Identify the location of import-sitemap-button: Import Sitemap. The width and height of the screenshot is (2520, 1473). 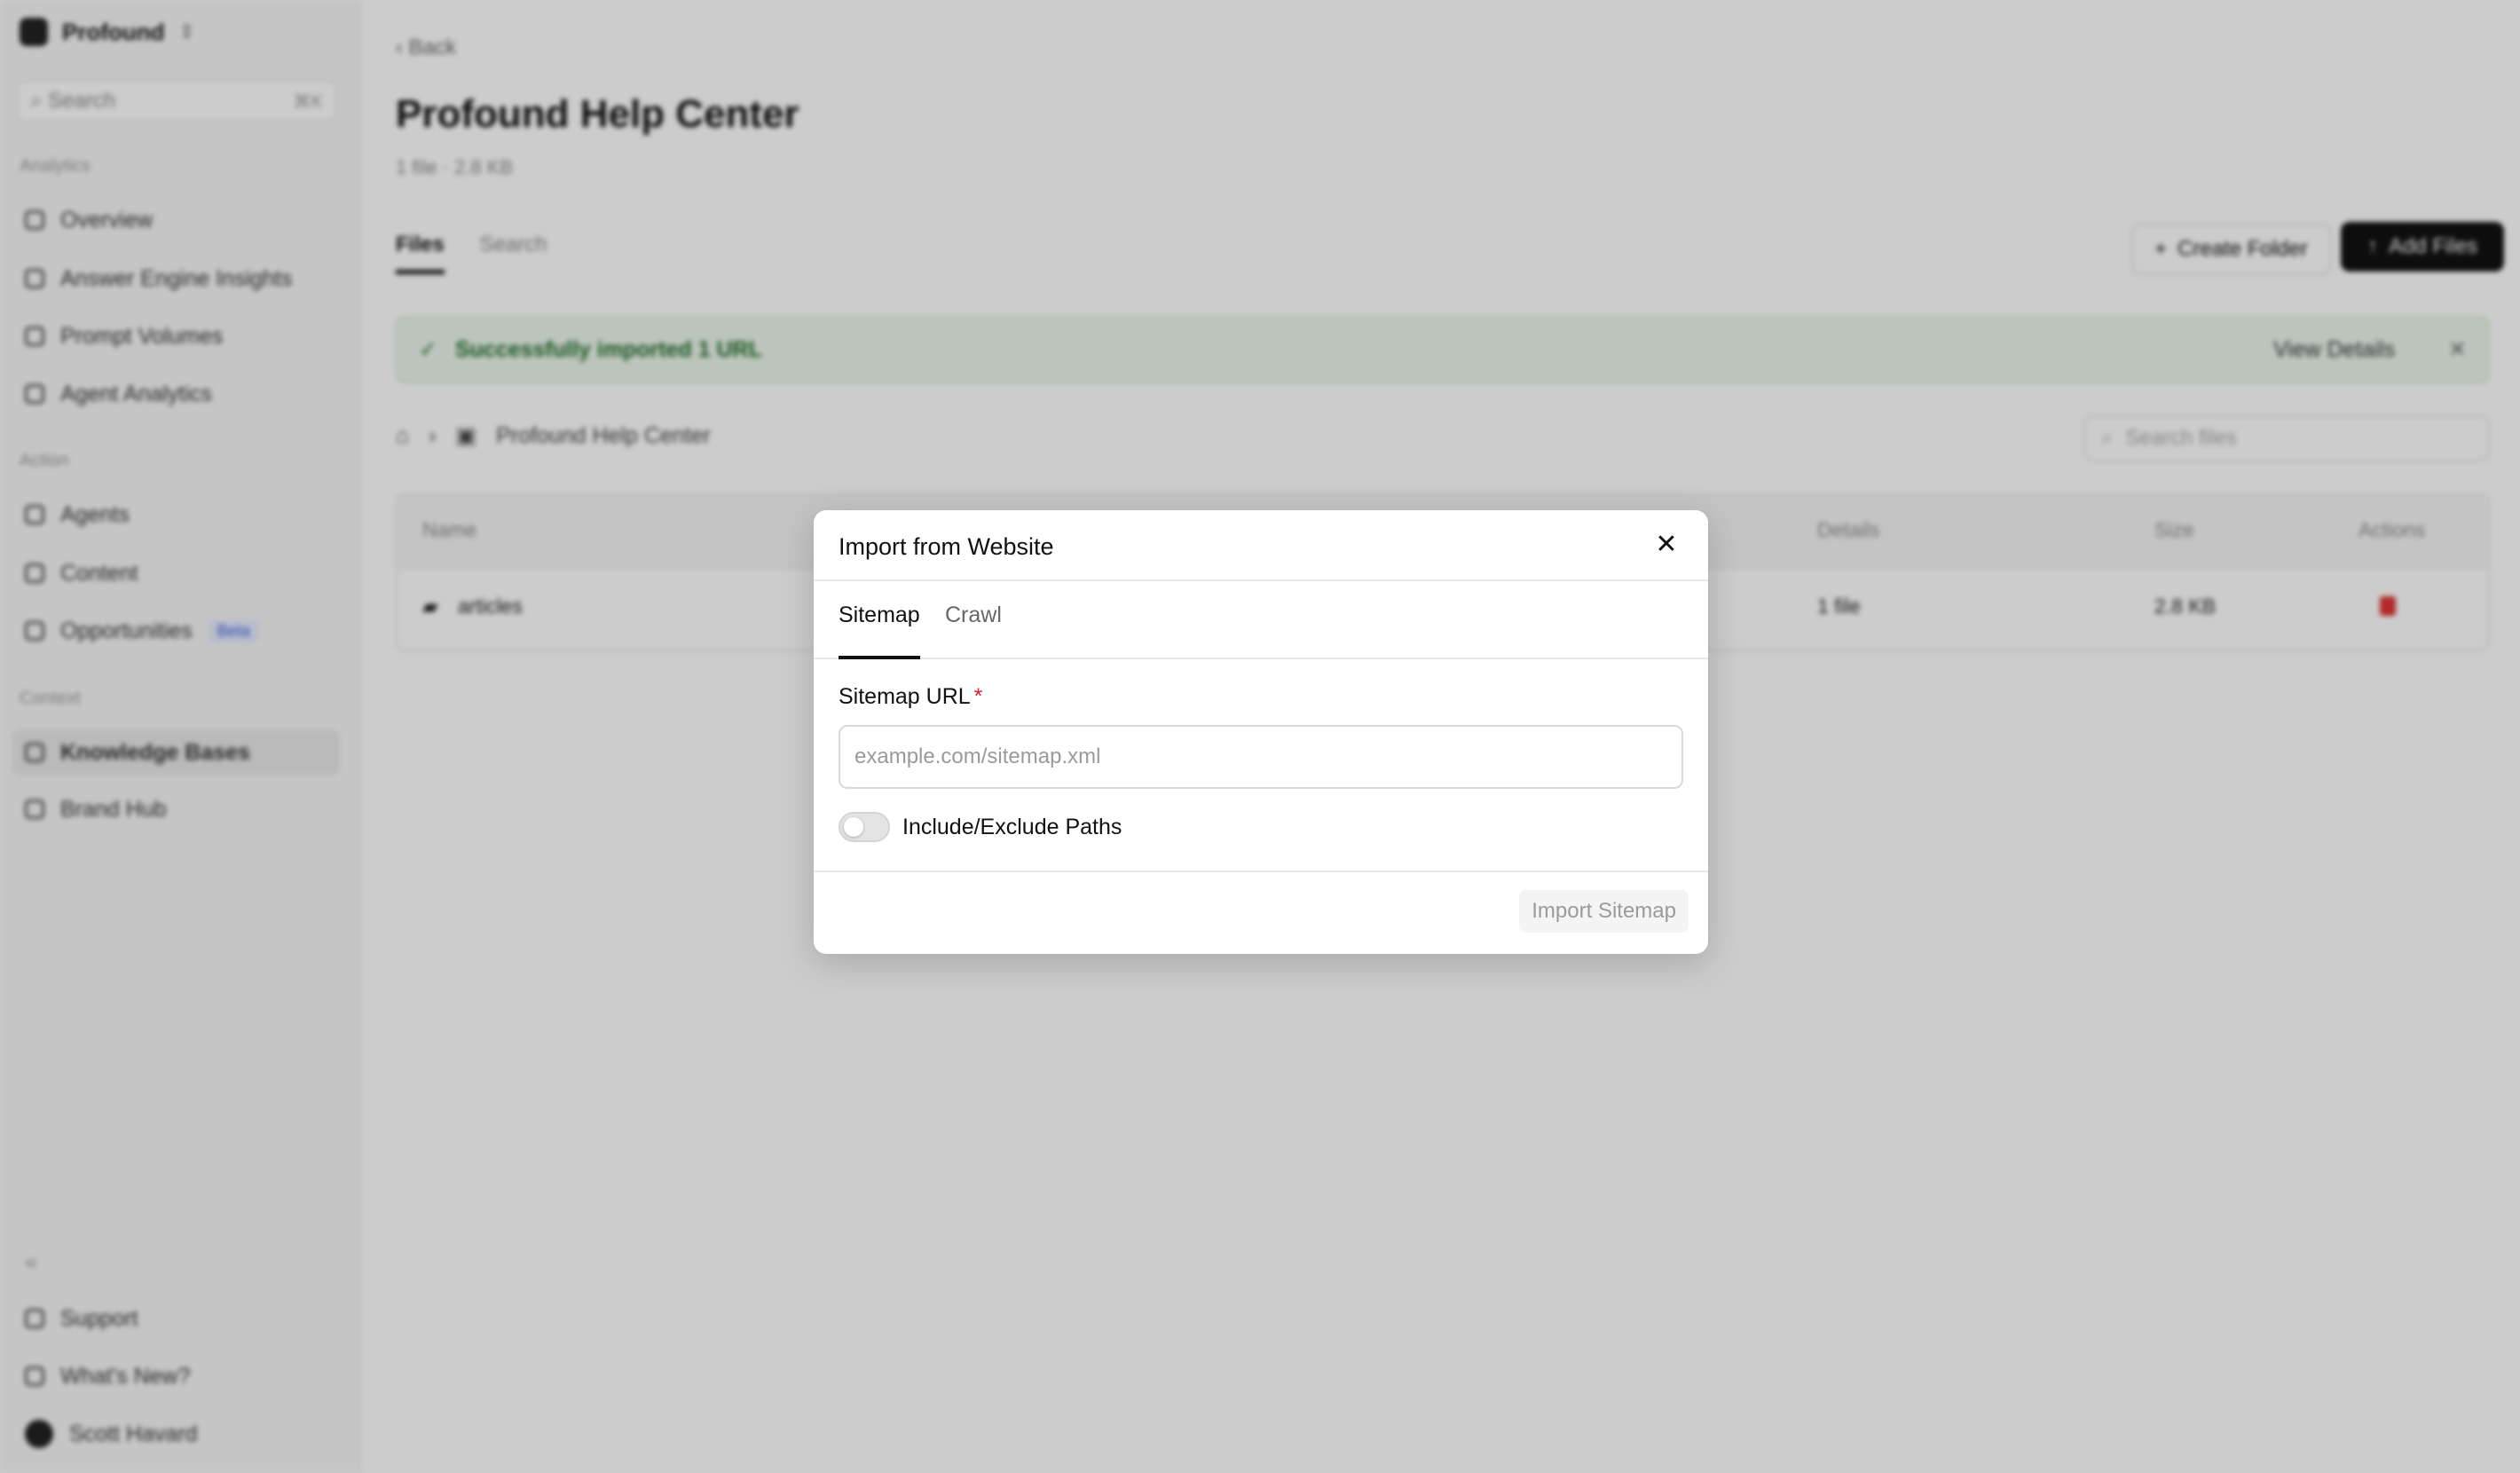
(1604, 912).